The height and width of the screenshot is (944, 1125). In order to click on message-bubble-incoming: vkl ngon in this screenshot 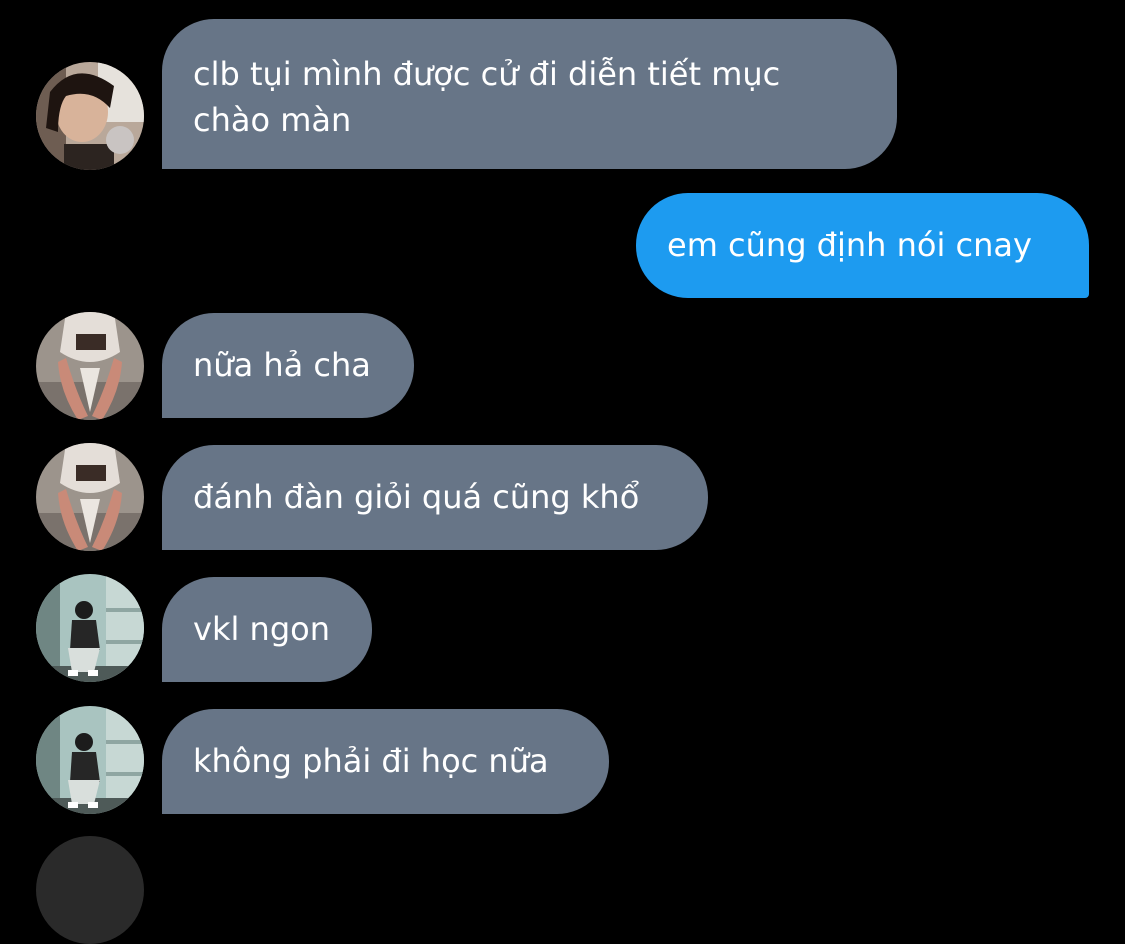, I will do `click(267, 629)`.